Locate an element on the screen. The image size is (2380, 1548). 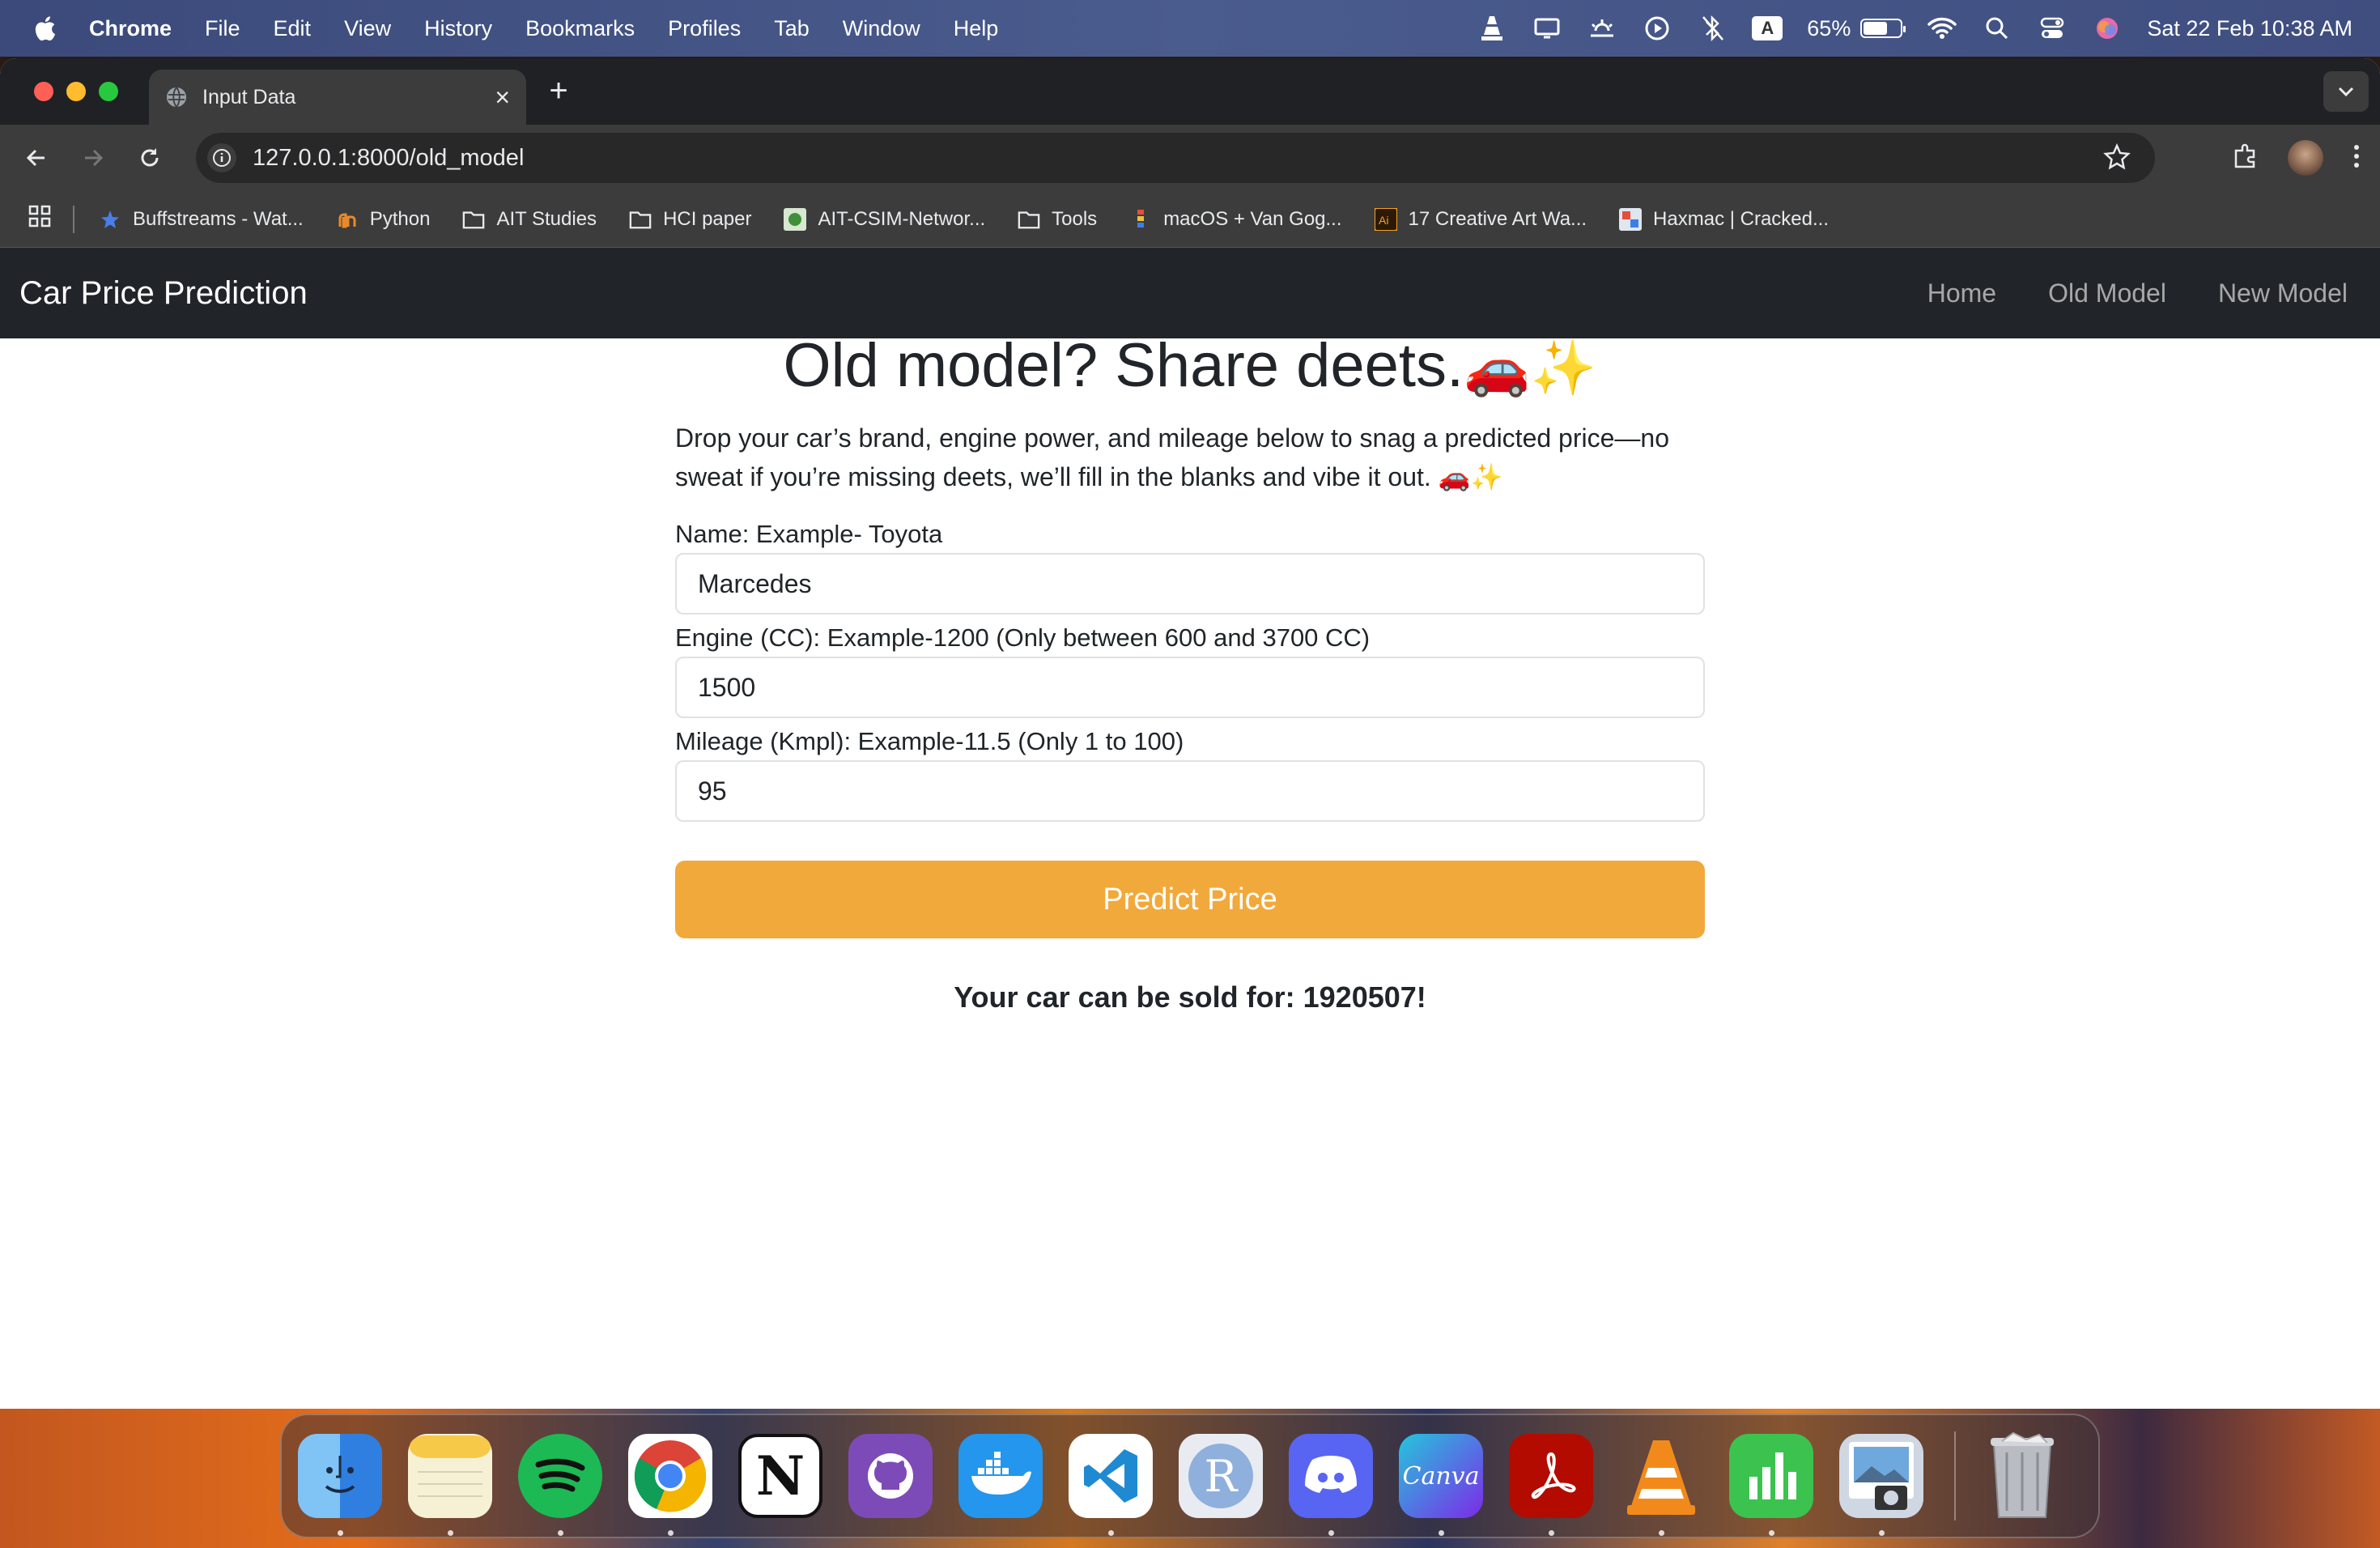
finder-icon is located at coordinates (340, 1485).